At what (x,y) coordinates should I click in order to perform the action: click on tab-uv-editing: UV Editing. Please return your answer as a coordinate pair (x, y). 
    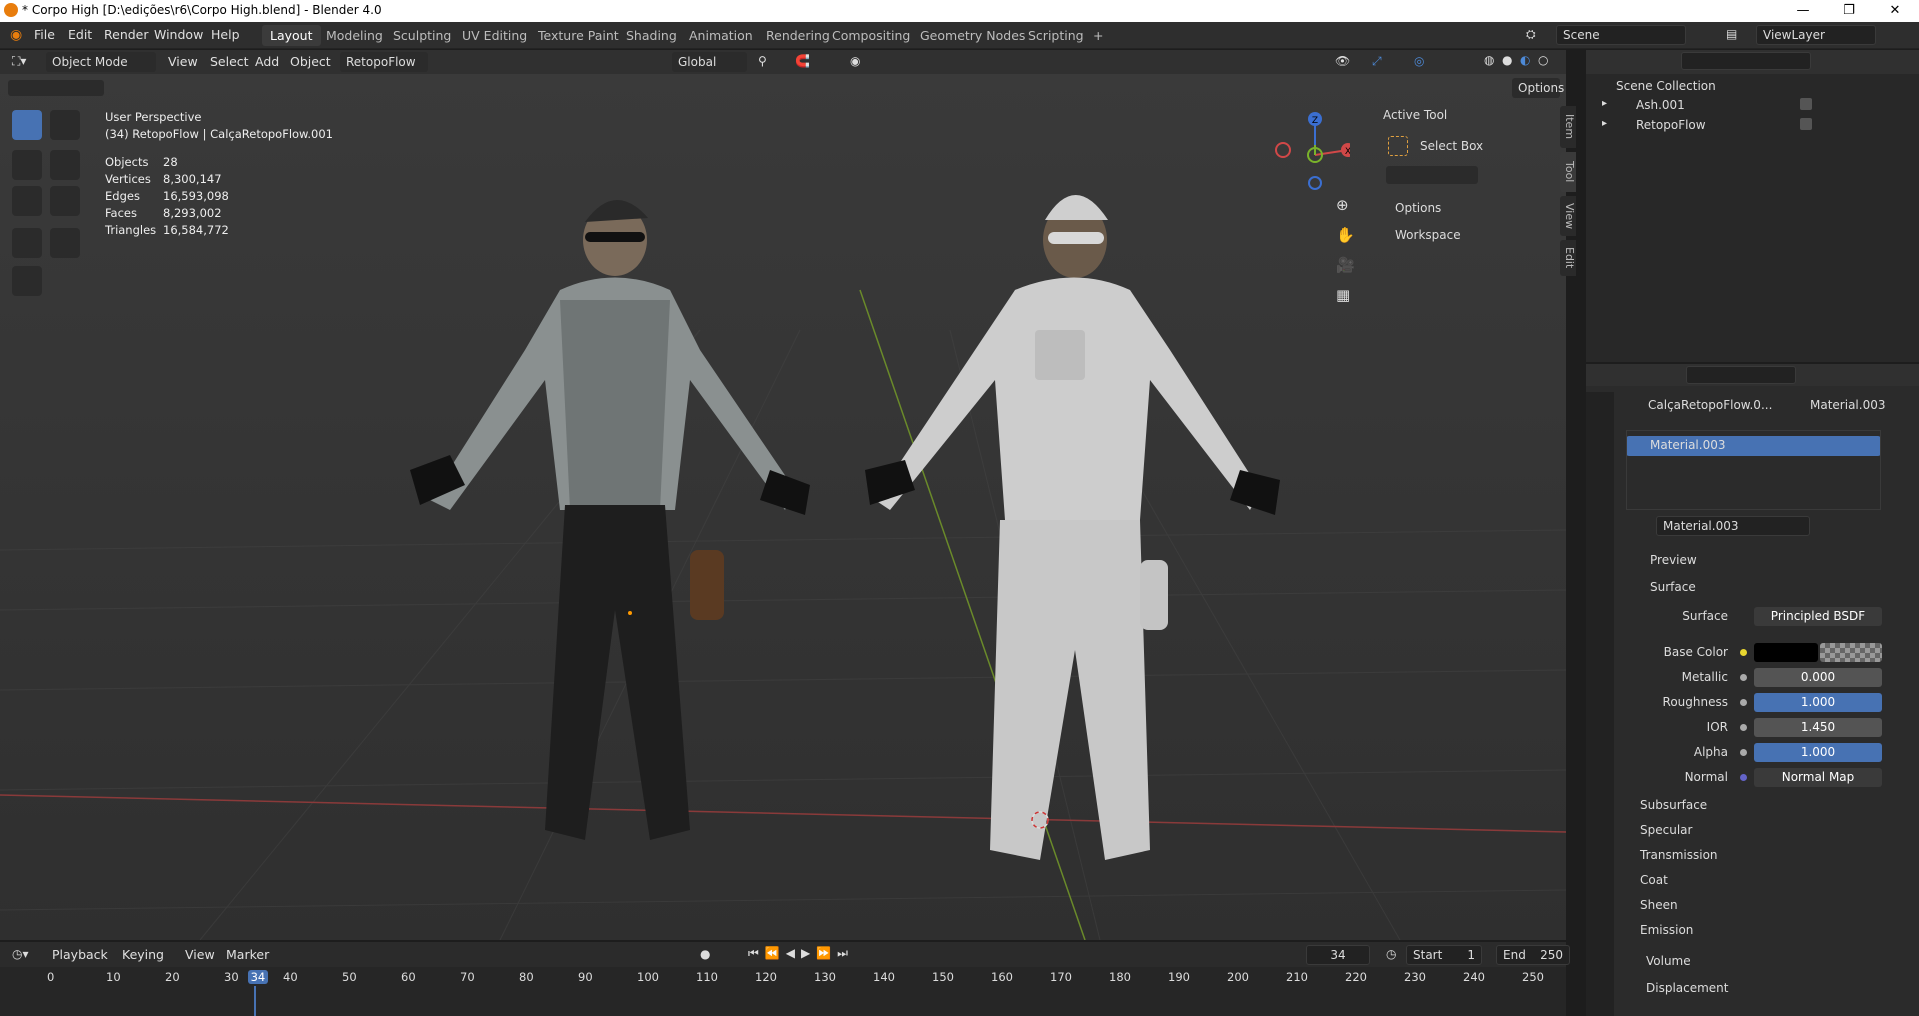
    Looking at the image, I should click on (494, 35).